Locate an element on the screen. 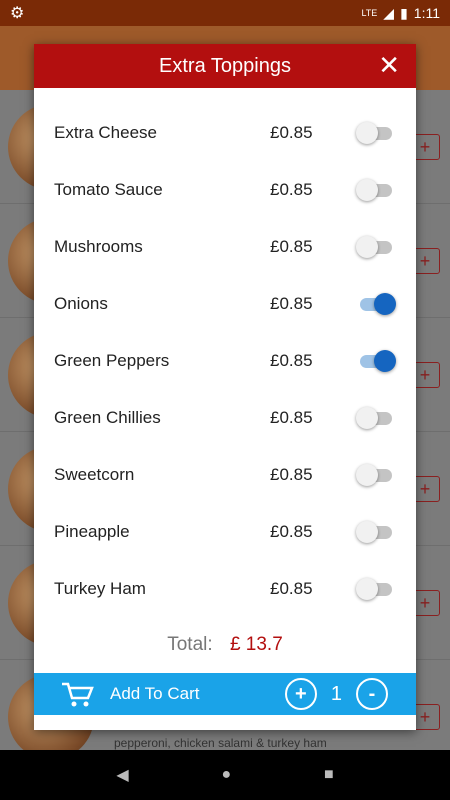 The image size is (450, 800). gear-icon: ⚙ is located at coordinates (17, 13).